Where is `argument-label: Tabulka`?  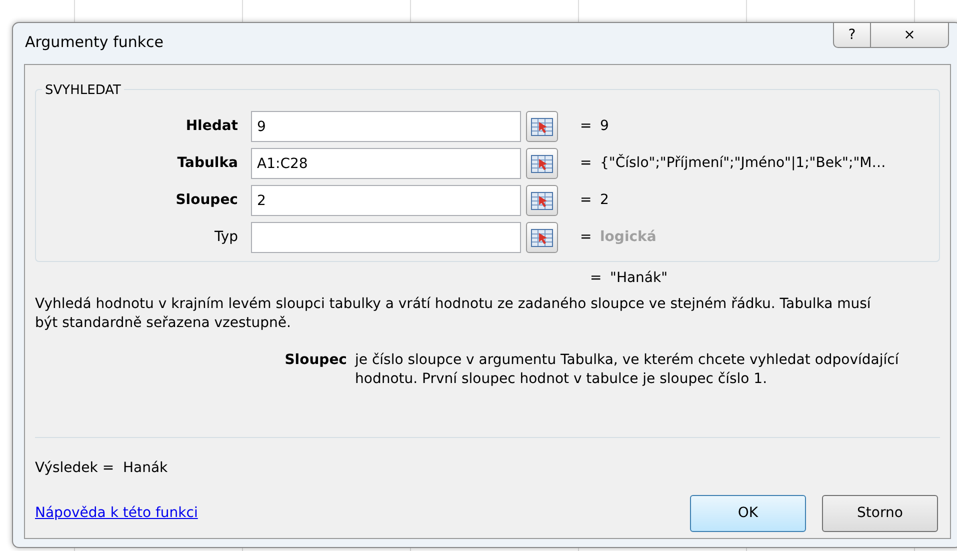
argument-label: Tabulka is located at coordinates (207, 163).